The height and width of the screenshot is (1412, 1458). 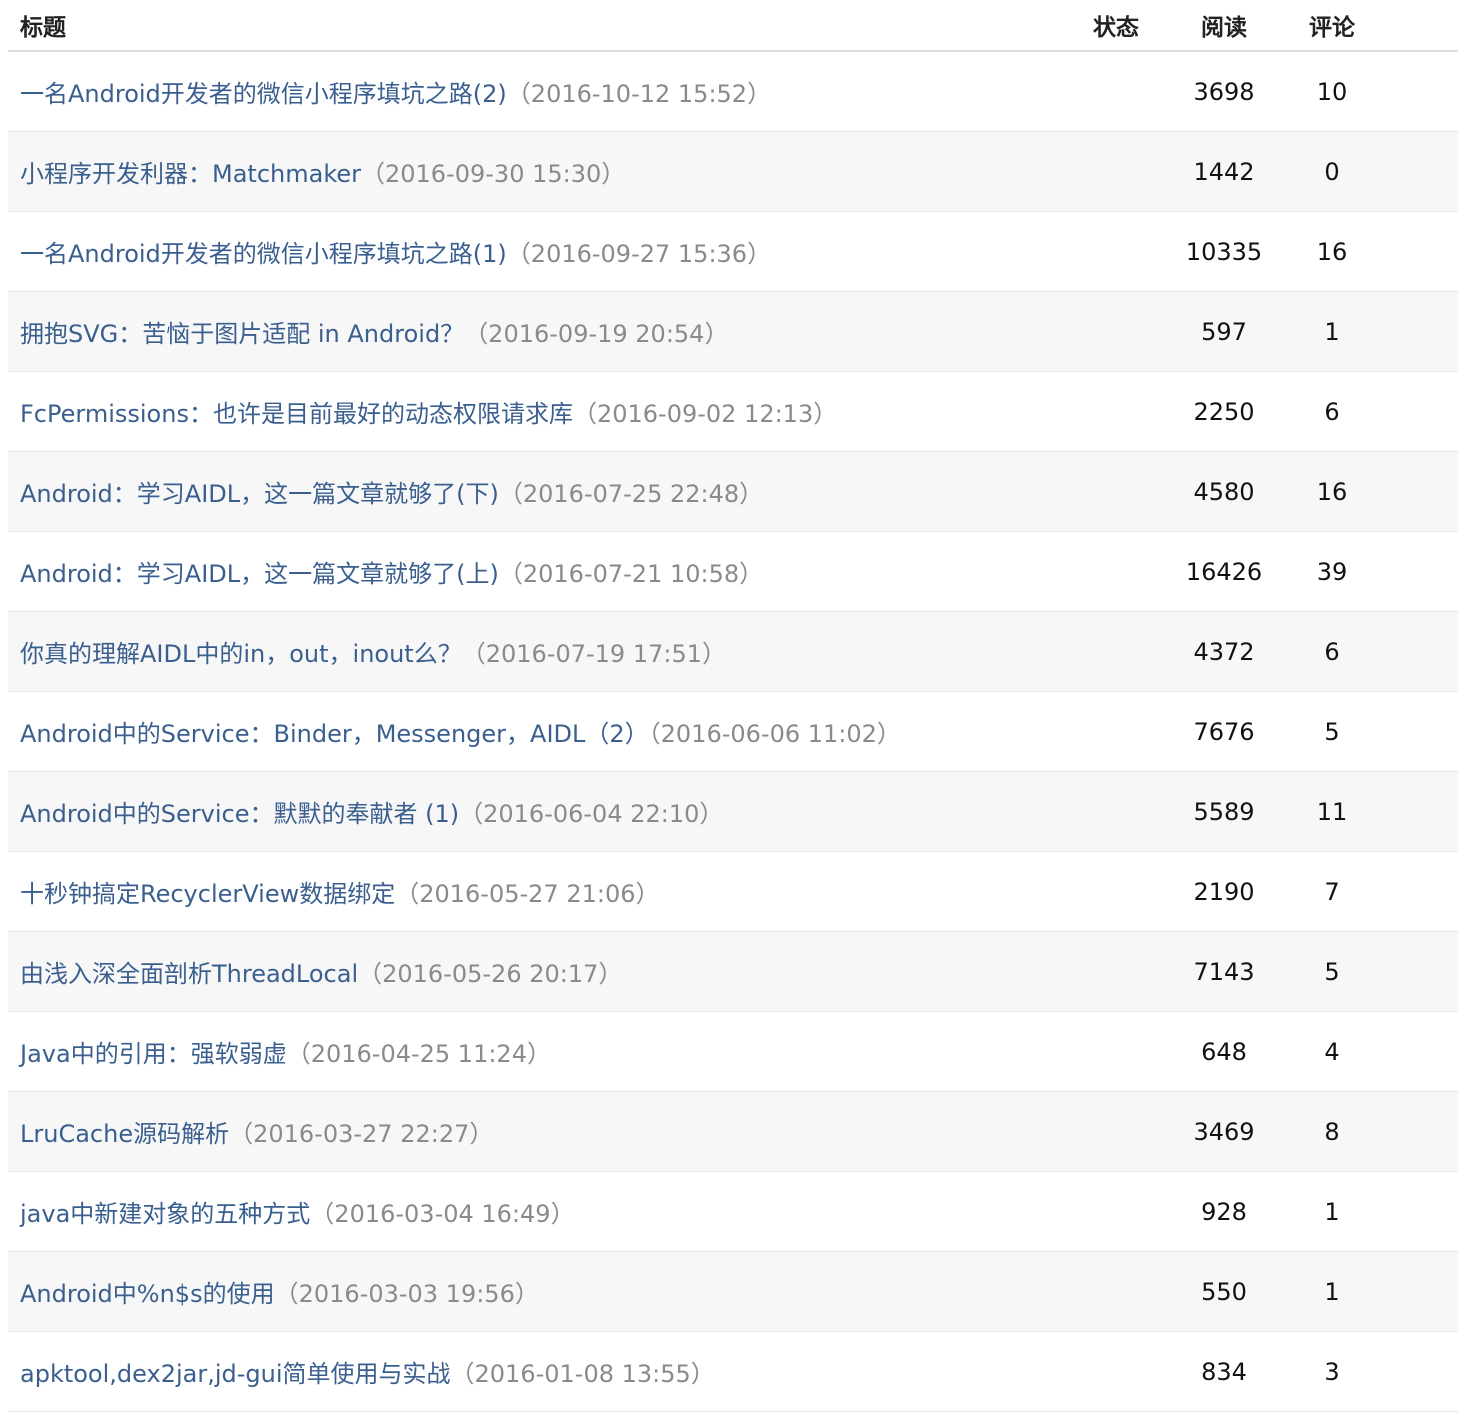 What do you see at coordinates (1224, 1051) in the screenshot?
I see `row-read-count: 648` at bounding box center [1224, 1051].